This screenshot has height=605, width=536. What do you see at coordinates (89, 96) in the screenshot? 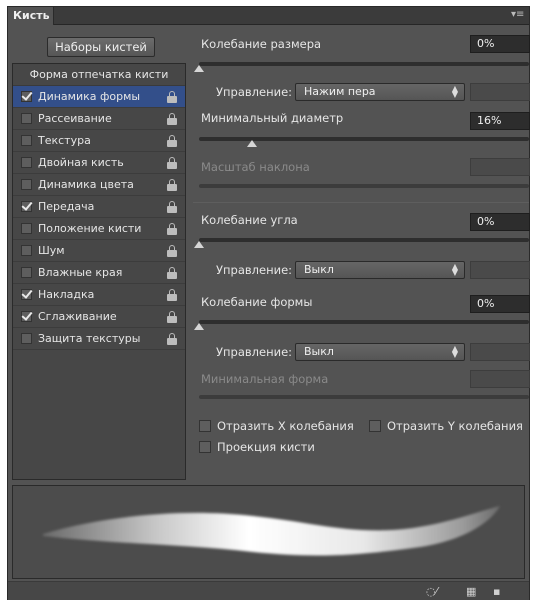
I see `setting-label: Динамика формы` at bounding box center [89, 96].